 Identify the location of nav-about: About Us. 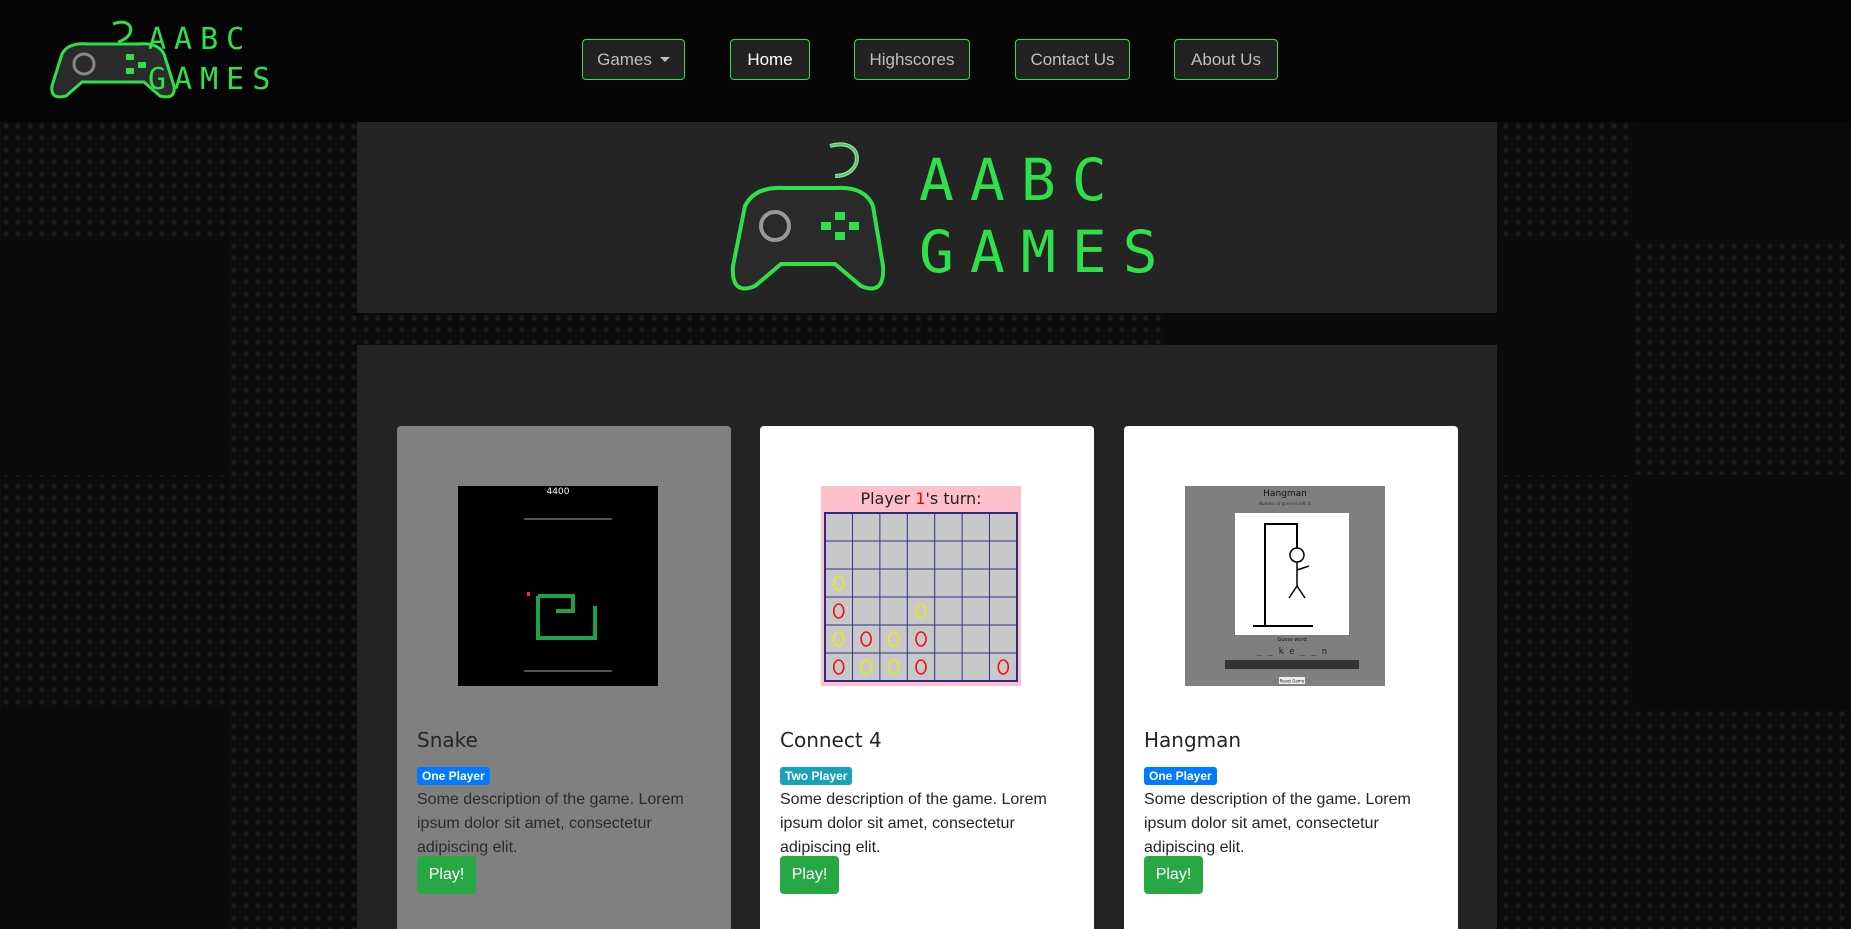
(1226, 59).